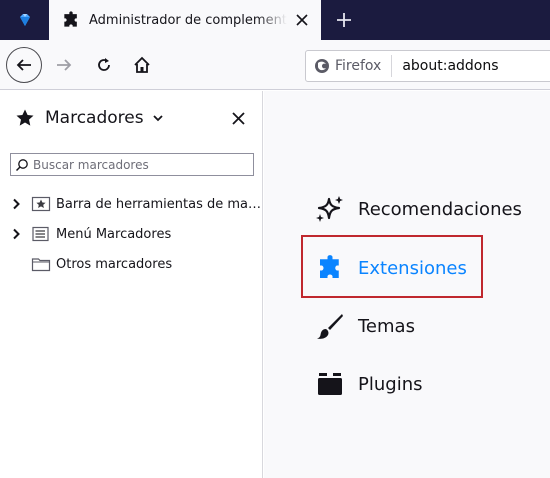 The width and height of the screenshot is (550, 478). Describe the element at coordinates (114, 234) in the screenshot. I see `tree-item-label: Menú Marcadores` at that location.